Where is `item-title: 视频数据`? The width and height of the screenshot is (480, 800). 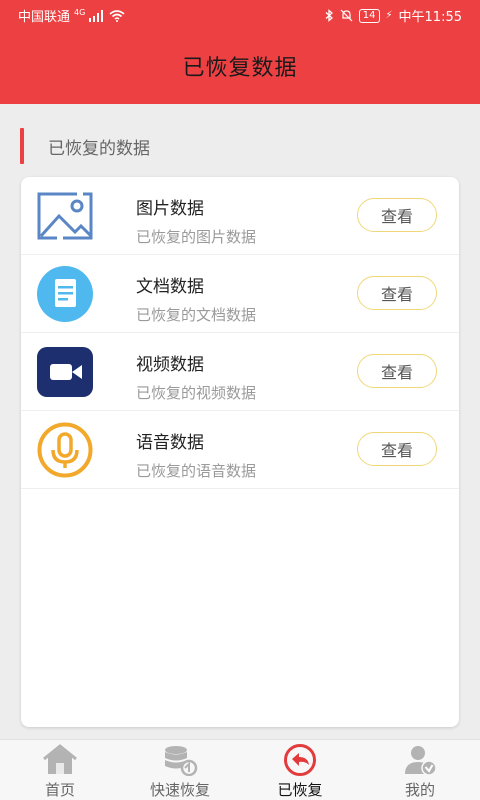
item-title: 视频数据 is located at coordinates (170, 365).